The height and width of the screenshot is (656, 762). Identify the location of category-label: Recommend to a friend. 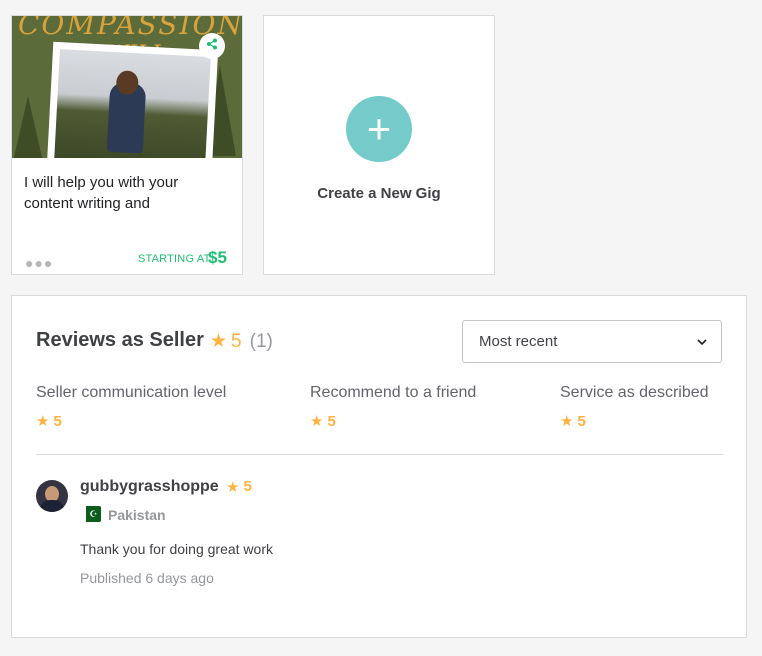
(393, 392).